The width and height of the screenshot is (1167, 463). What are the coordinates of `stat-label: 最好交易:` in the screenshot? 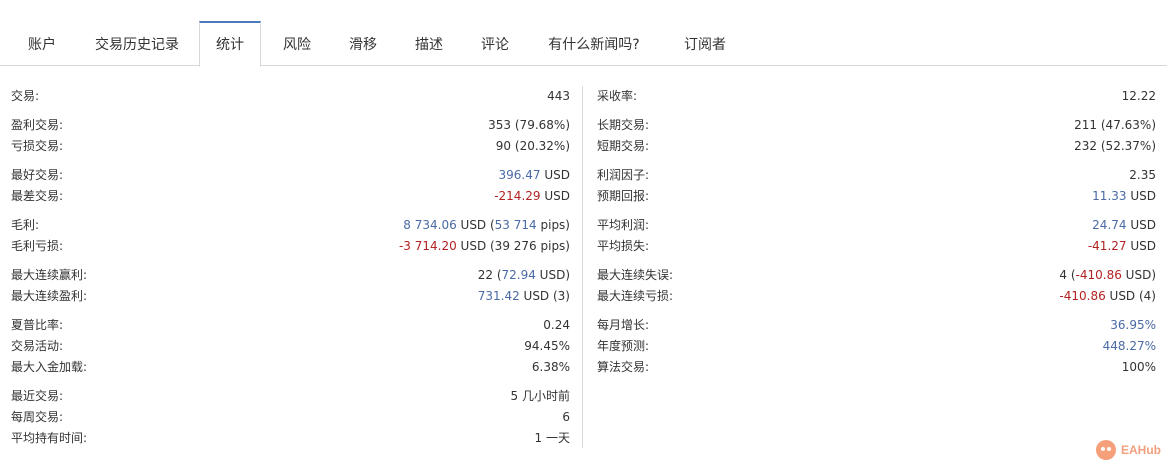 It's located at (37, 175).